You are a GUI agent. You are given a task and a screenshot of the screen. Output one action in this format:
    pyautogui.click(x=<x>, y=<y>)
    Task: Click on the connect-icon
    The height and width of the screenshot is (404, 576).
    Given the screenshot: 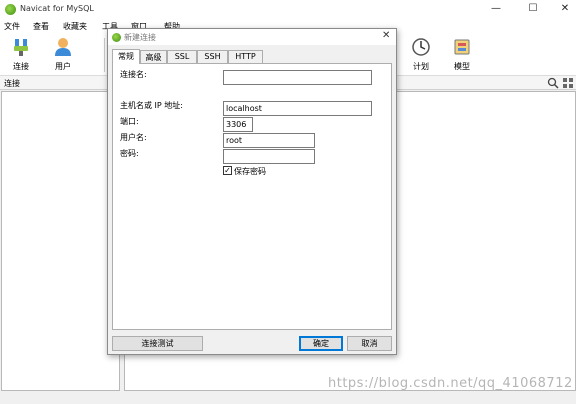 What is the action you would take?
    pyautogui.click(x=21, y=47)
    